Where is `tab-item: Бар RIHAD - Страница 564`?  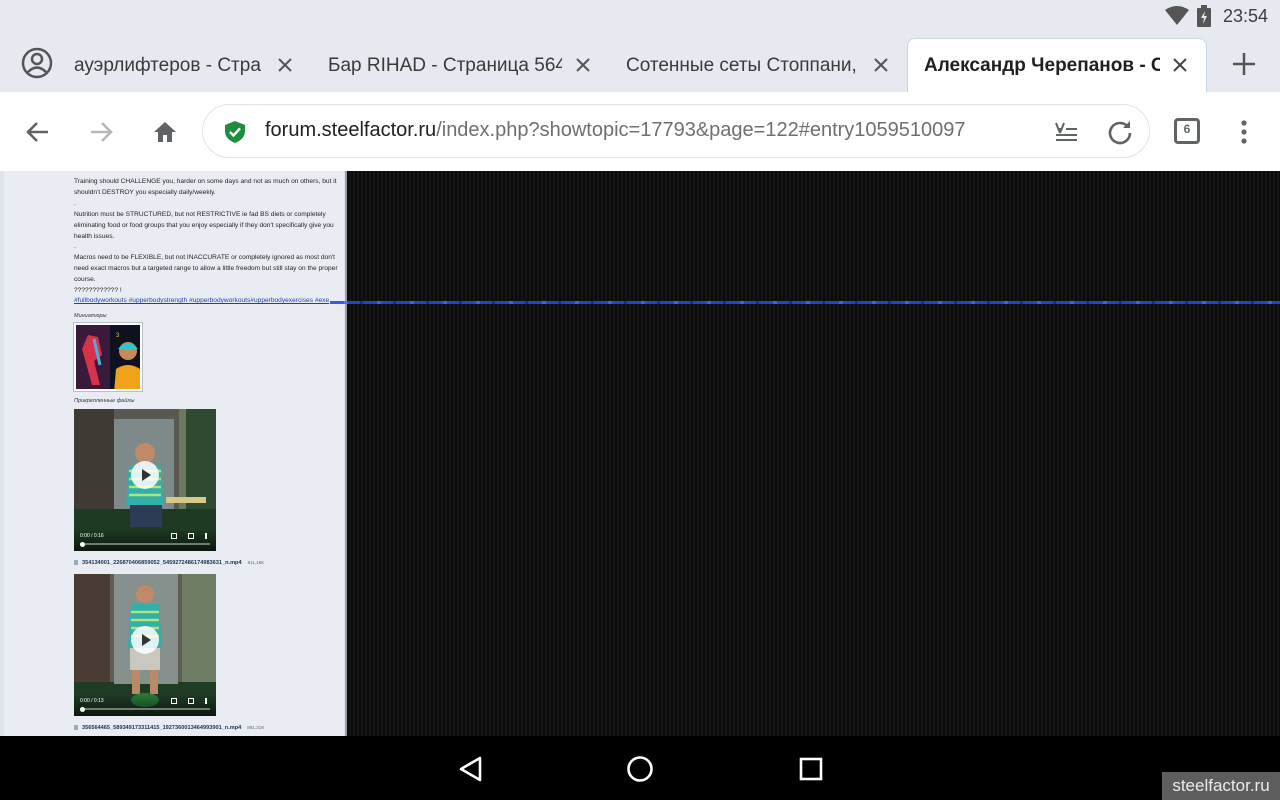
tab-item: Бар RIHAD - Страница 564 is located at coordinates (463, 66).